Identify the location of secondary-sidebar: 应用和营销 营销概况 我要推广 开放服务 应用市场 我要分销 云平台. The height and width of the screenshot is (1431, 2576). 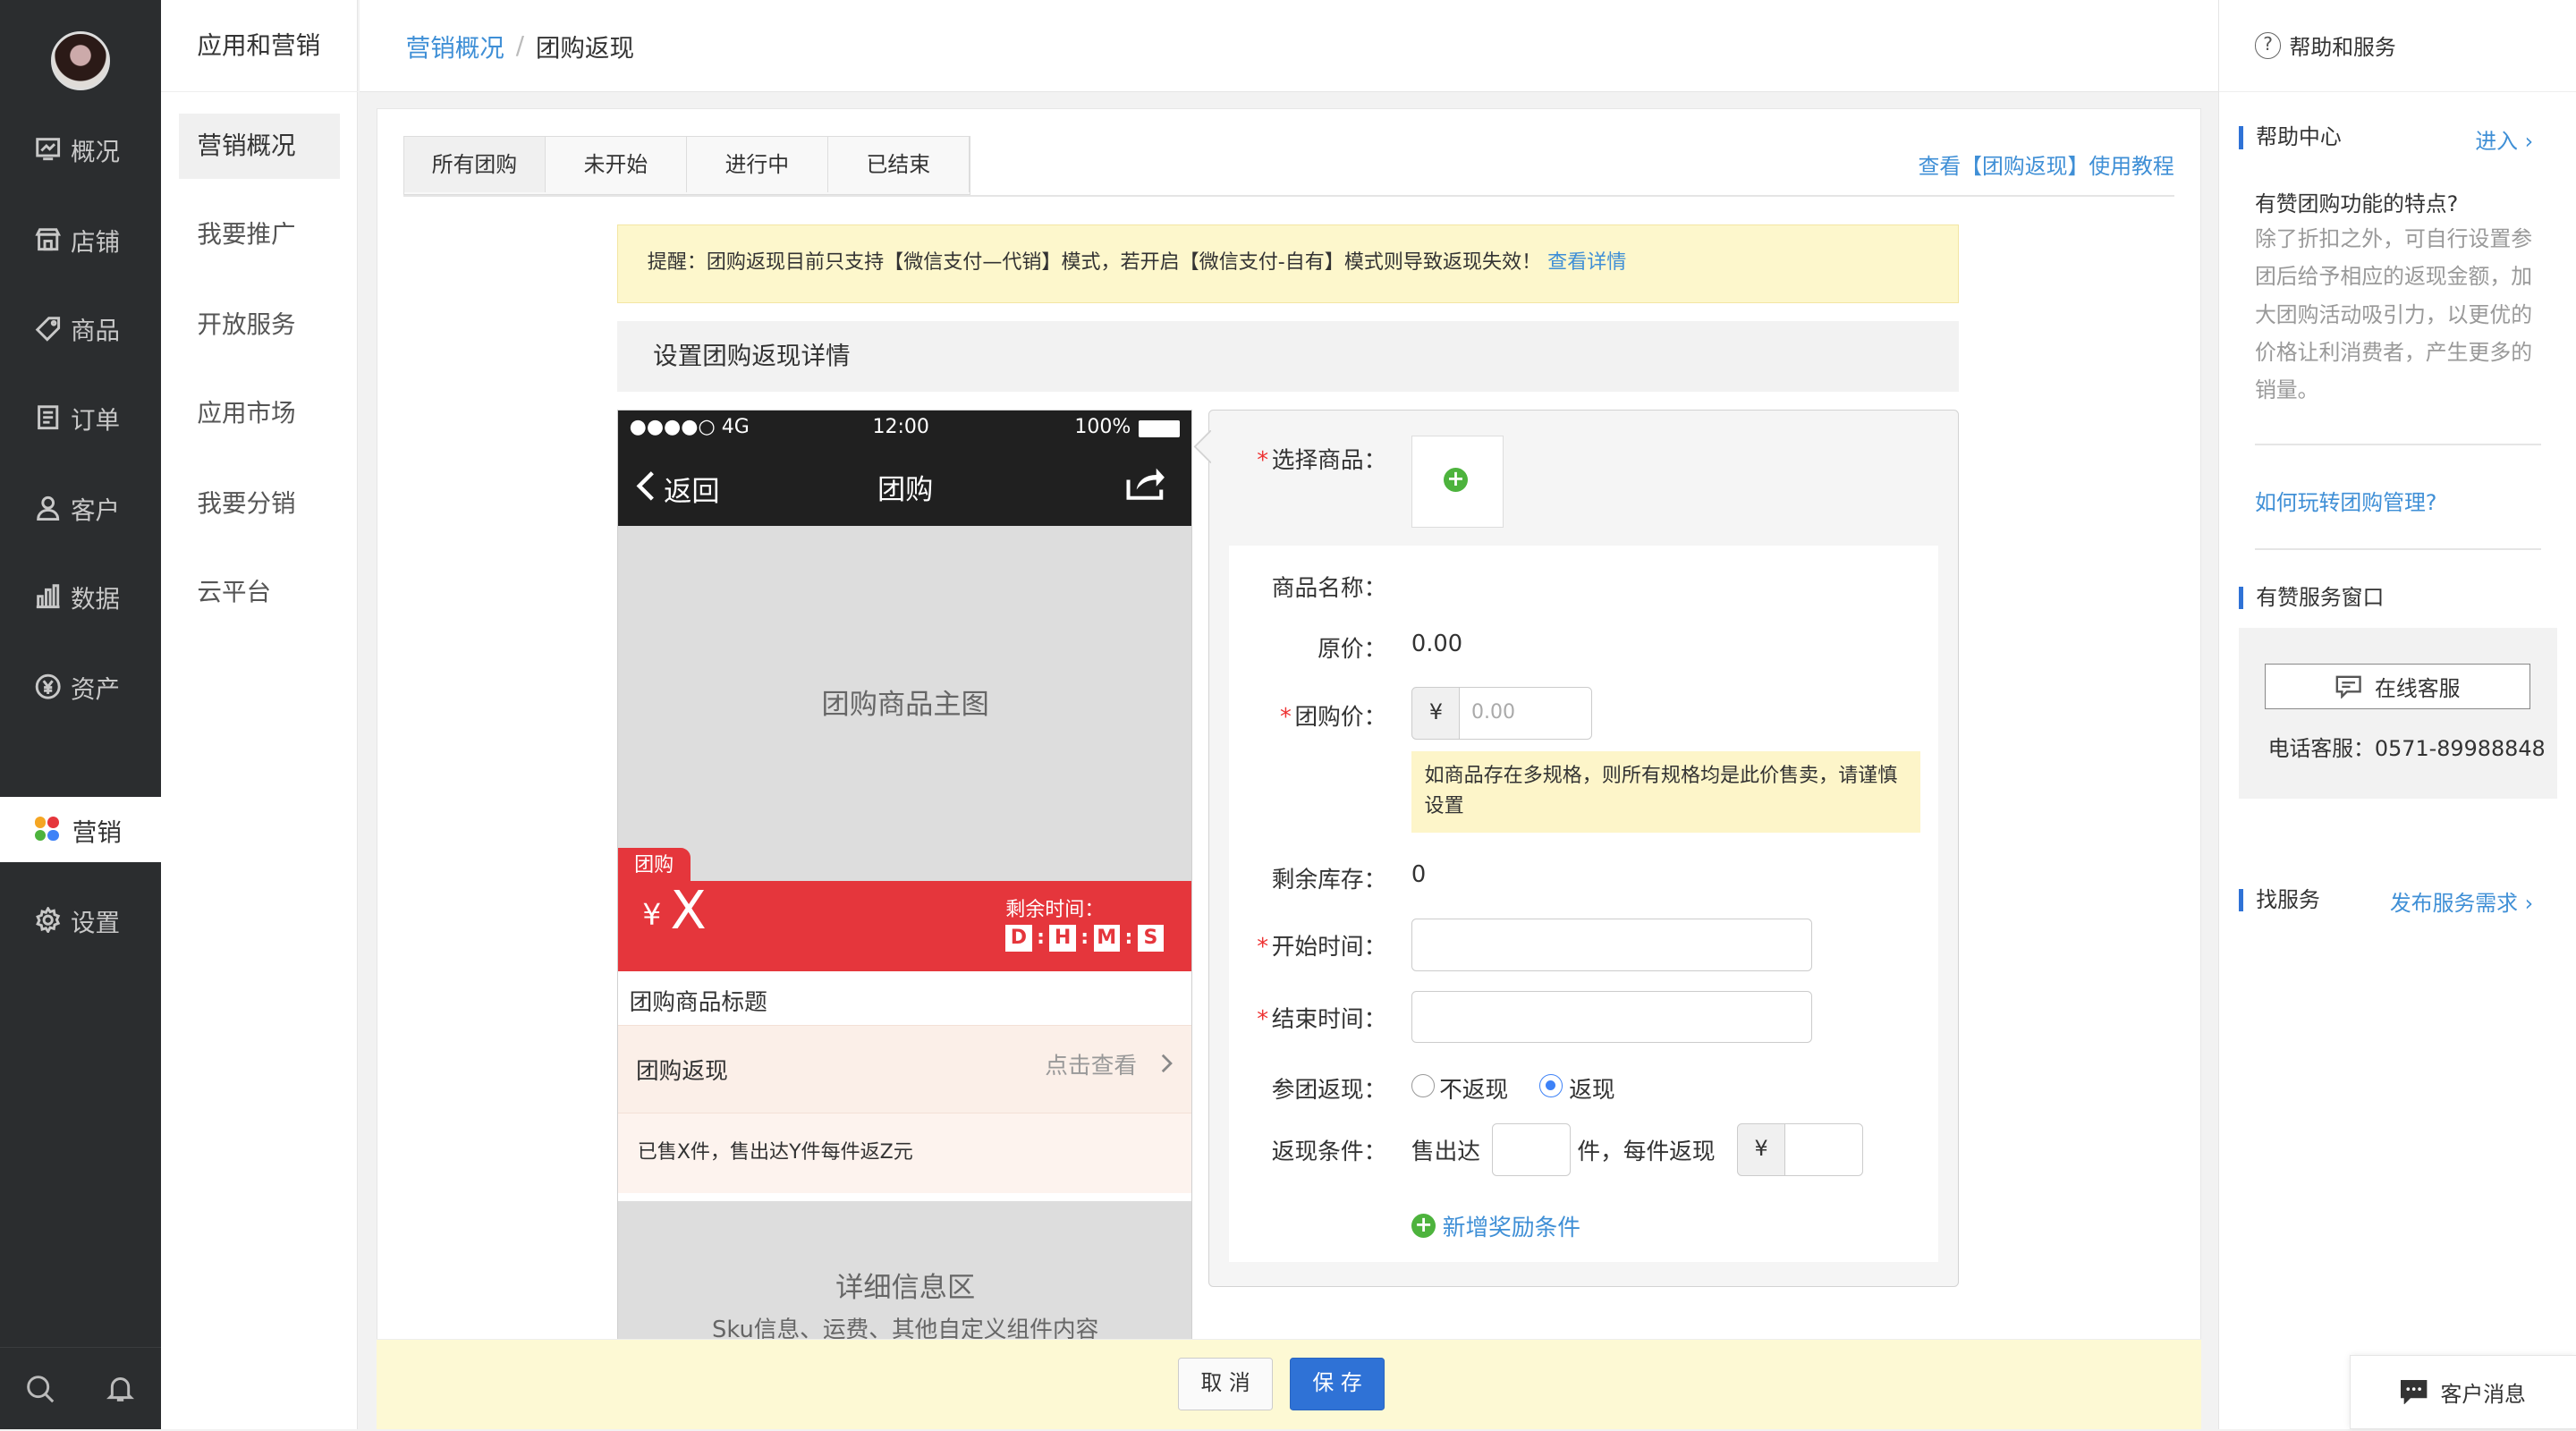
(259, 715).